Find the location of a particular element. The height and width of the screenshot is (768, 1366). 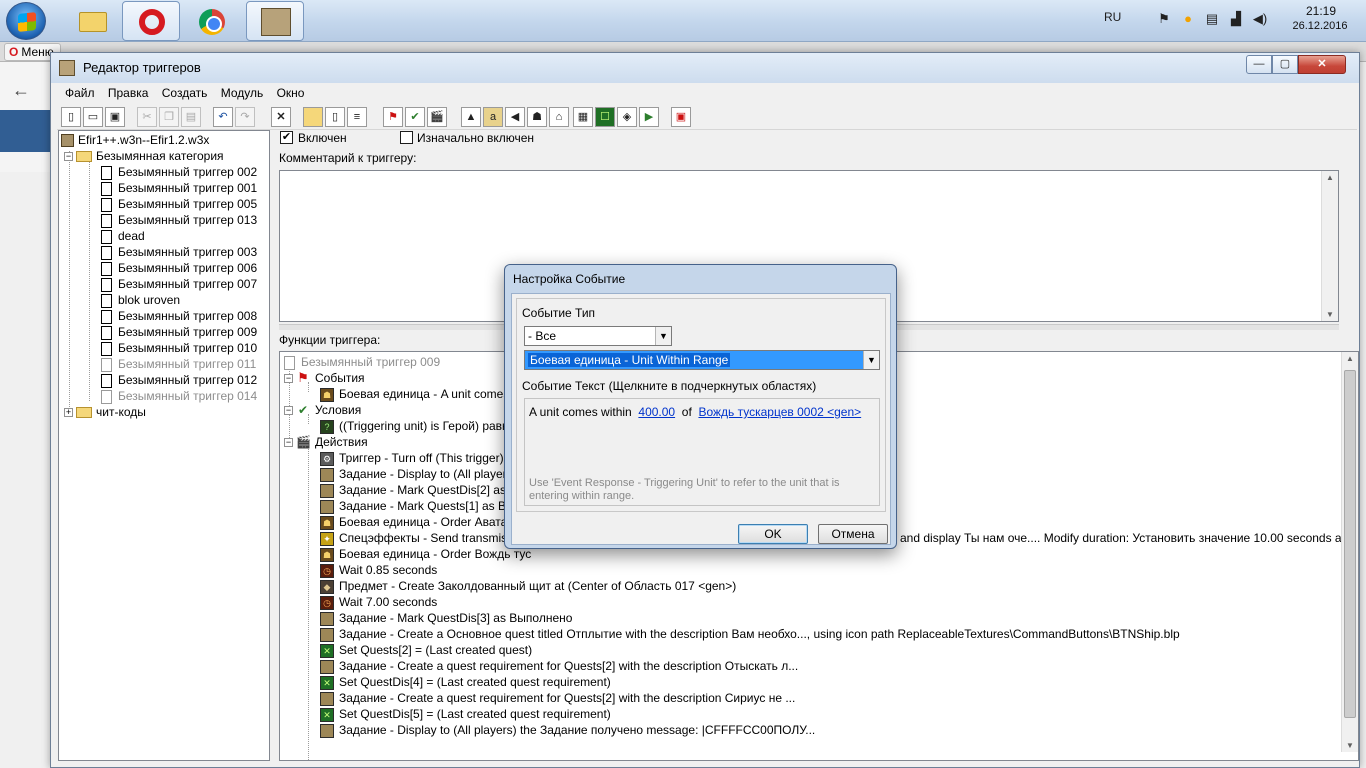

cut-icon: ✂ is located at coordinates (147, 117).